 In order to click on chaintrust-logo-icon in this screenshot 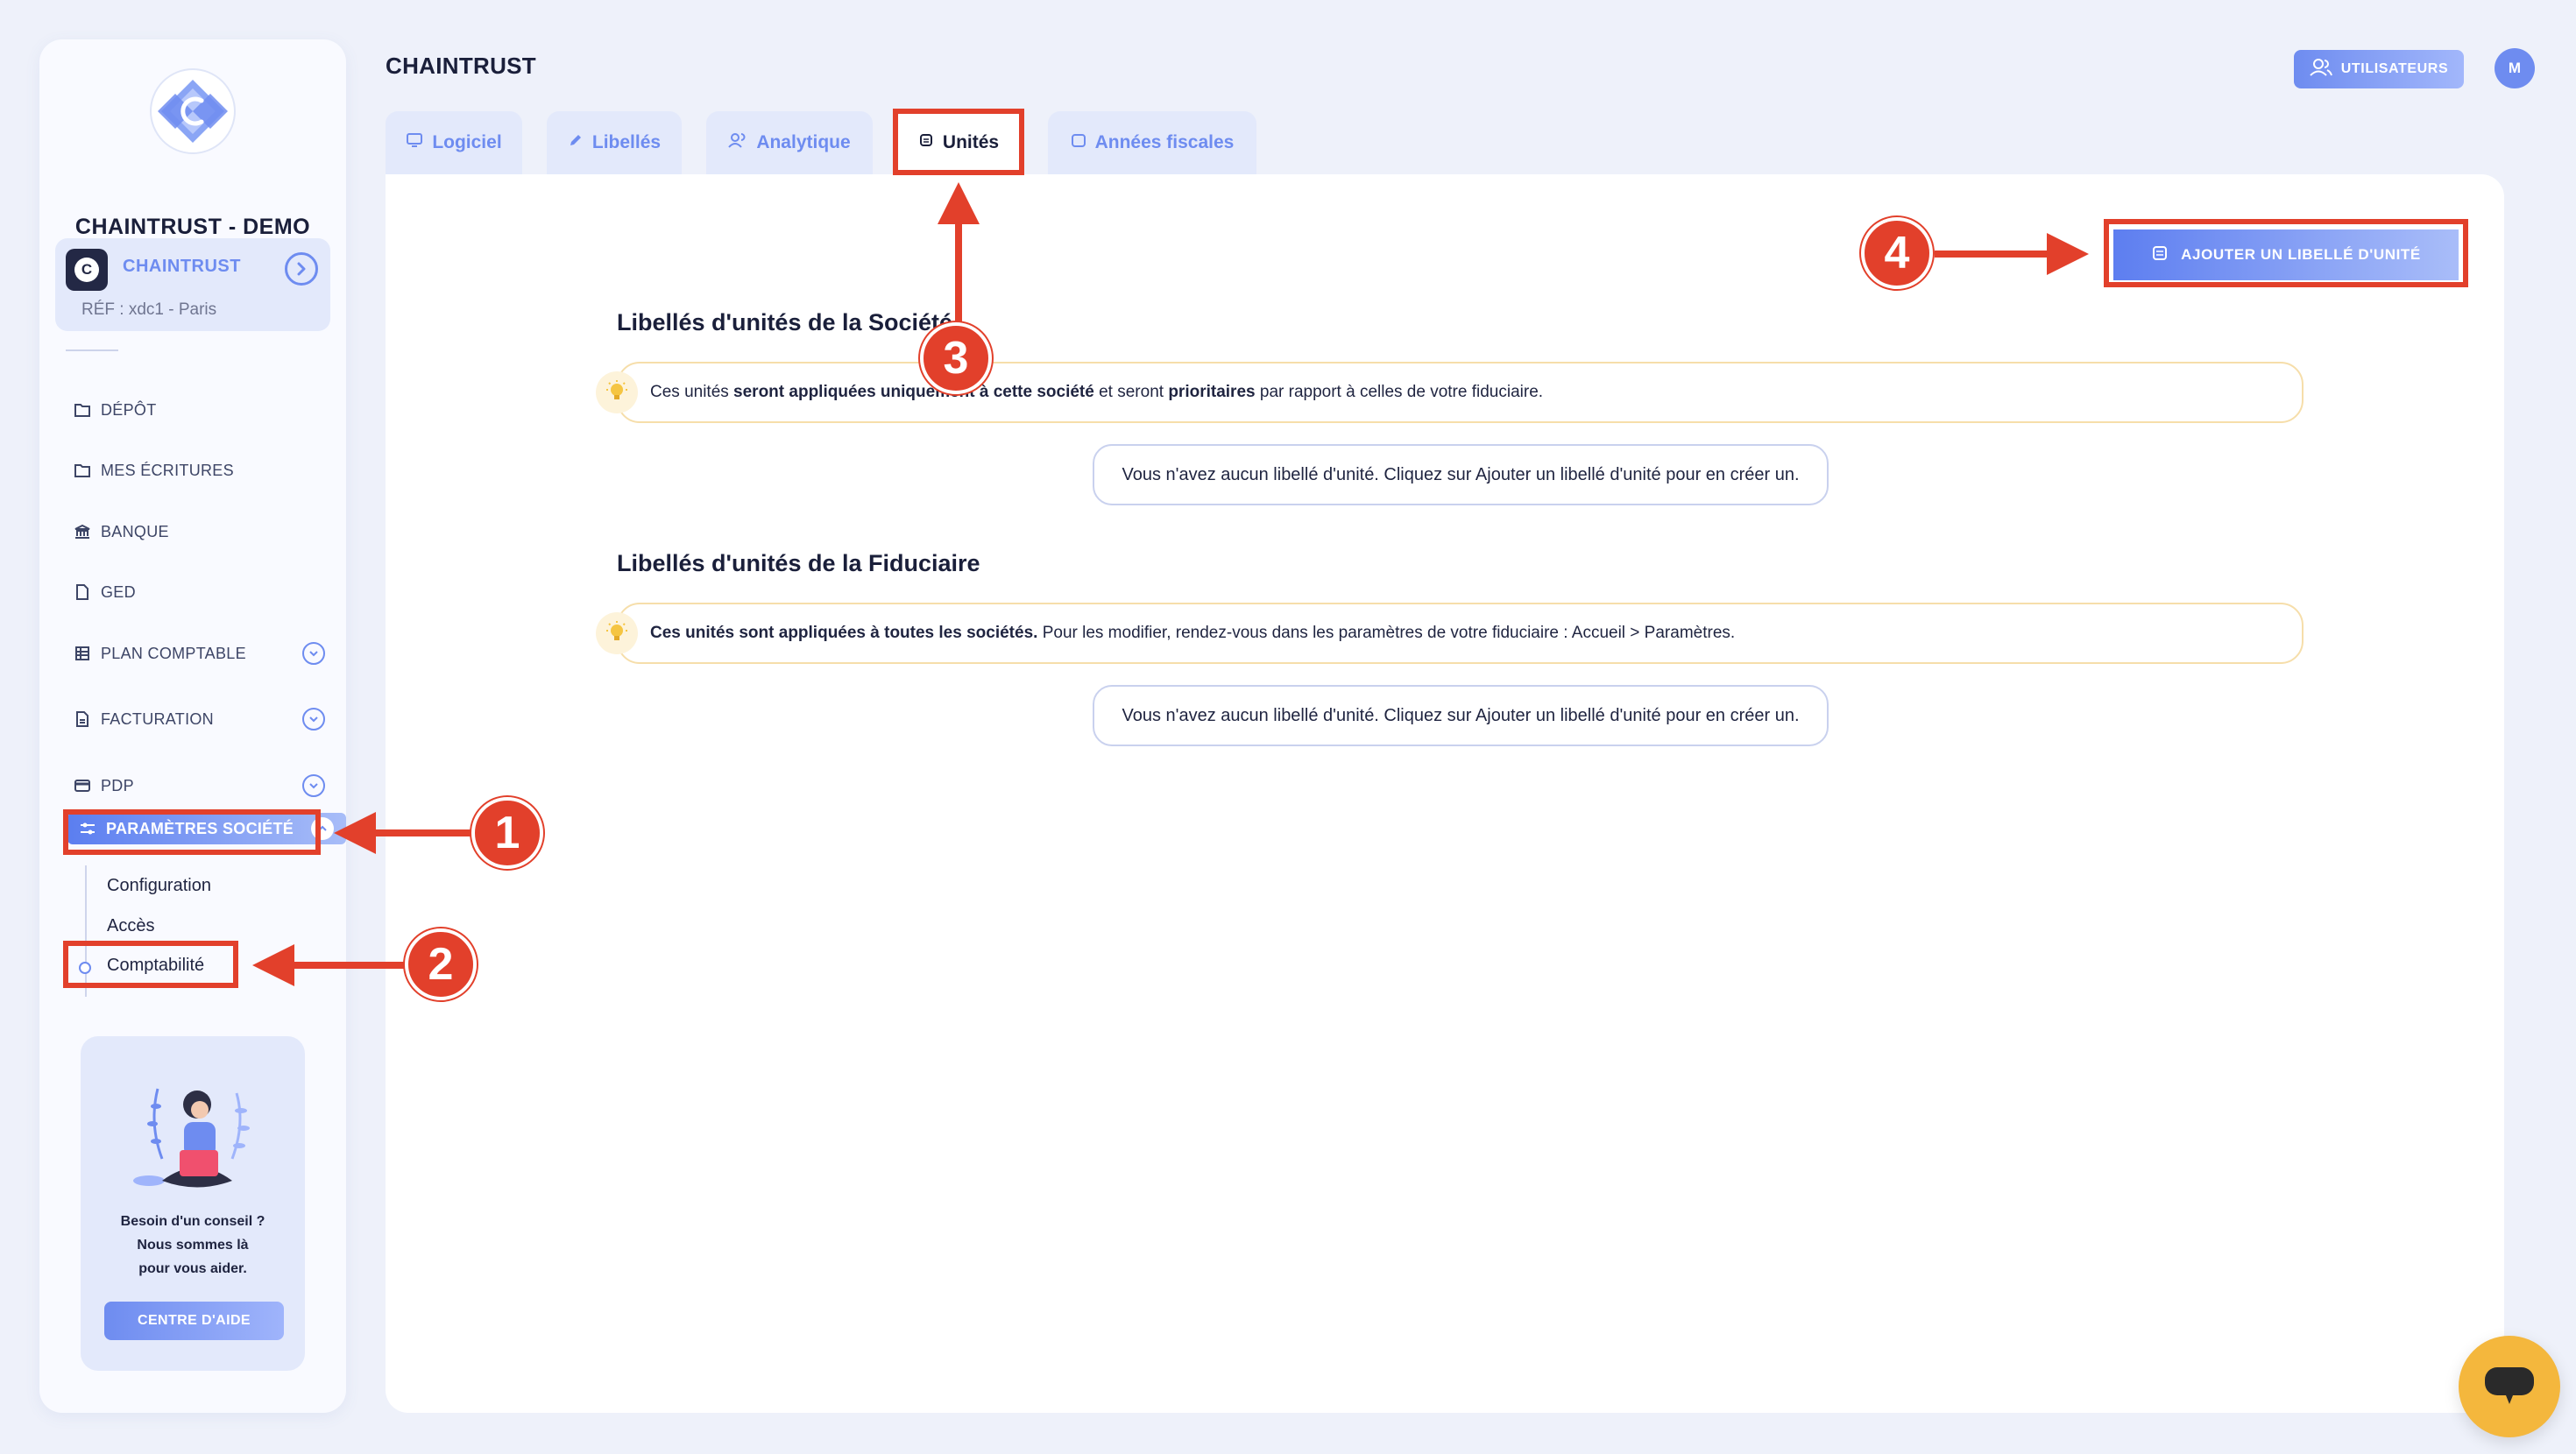, I will do `click(193, 111)`.